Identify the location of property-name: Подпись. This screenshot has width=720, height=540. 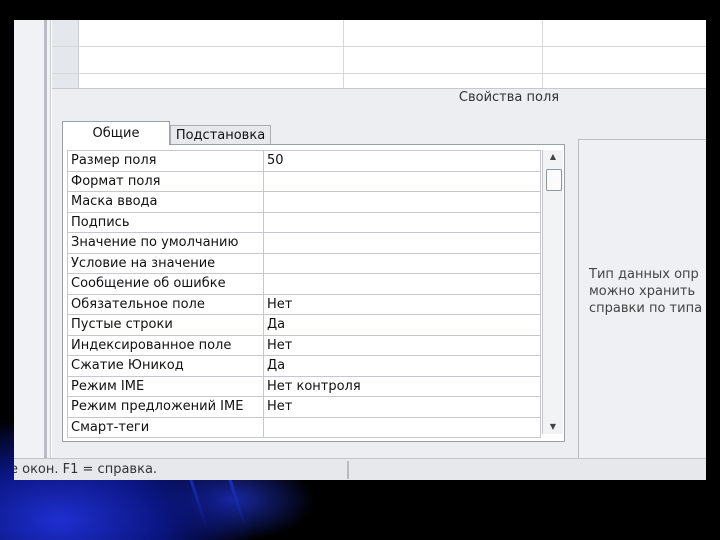
(165, 222).